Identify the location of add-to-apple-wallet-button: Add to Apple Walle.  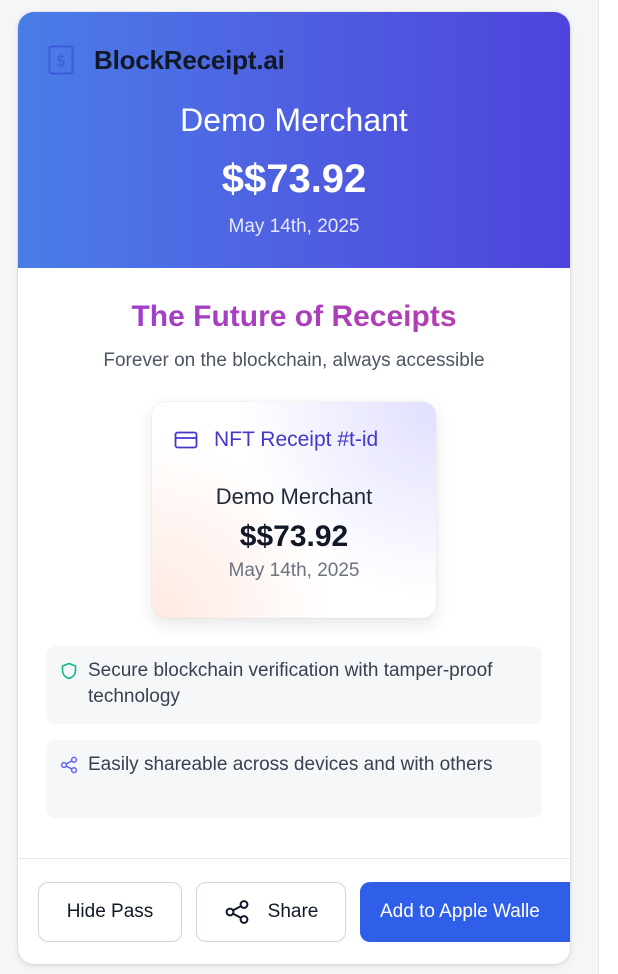
(465, 912).